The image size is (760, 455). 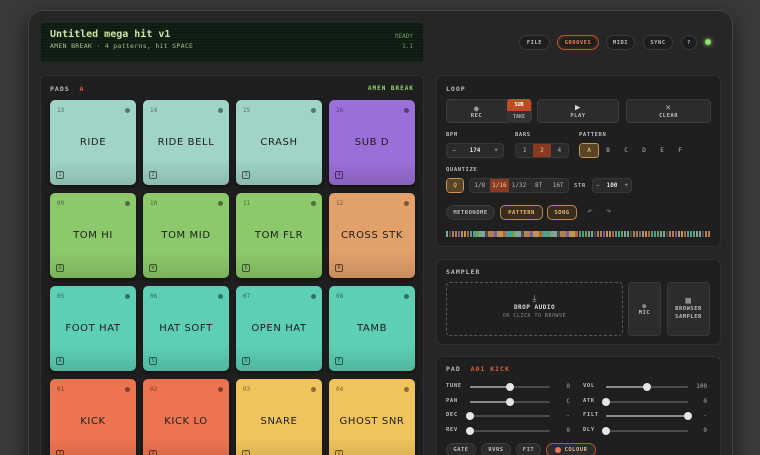 I want to click on colour-button: COLOUR, so click(x=571, y=449).